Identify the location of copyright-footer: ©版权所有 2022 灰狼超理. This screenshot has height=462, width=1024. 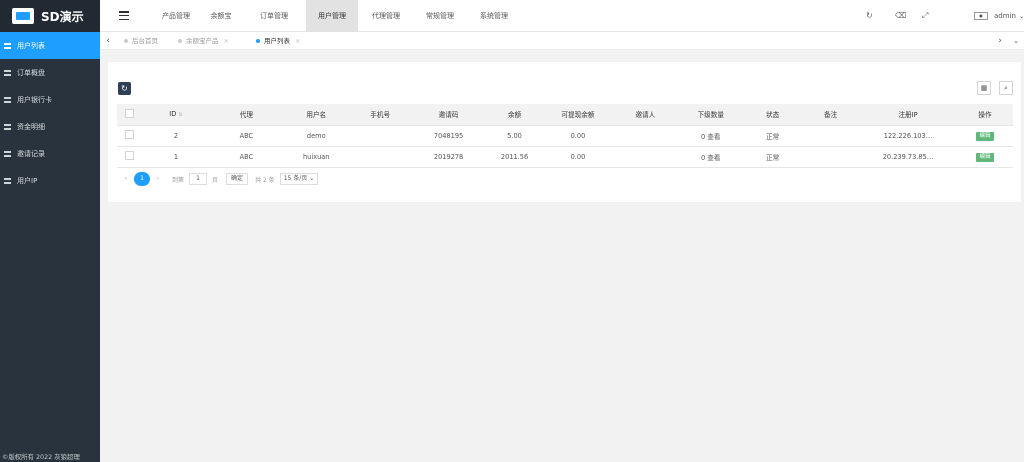
(41, 457).